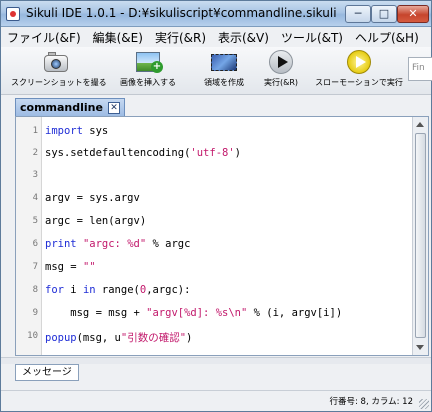 This screenshot has width=432, height=412. I want to click on run-slow-motion-label: スローモーションで実行, so click(359, 82).